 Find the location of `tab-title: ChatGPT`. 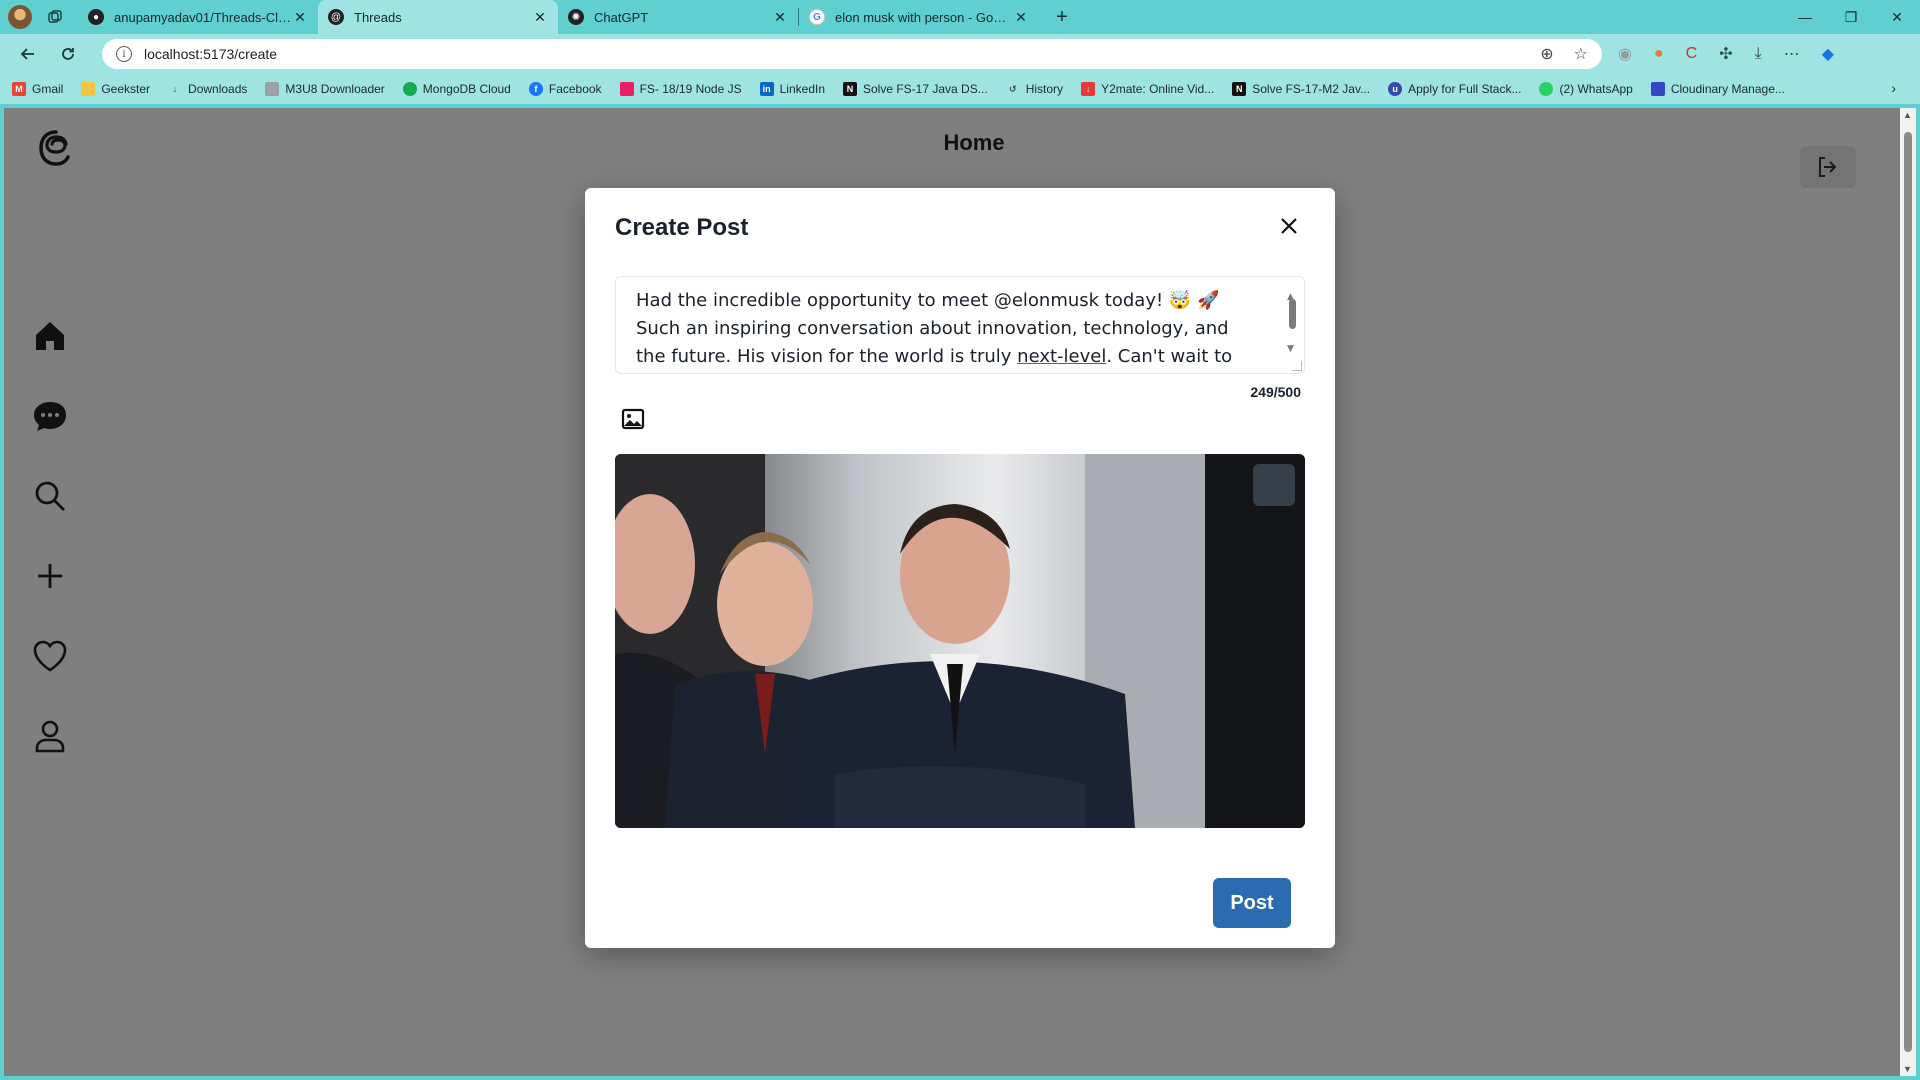

tab-title: ChatGPT is located at coordinates (621, 17).